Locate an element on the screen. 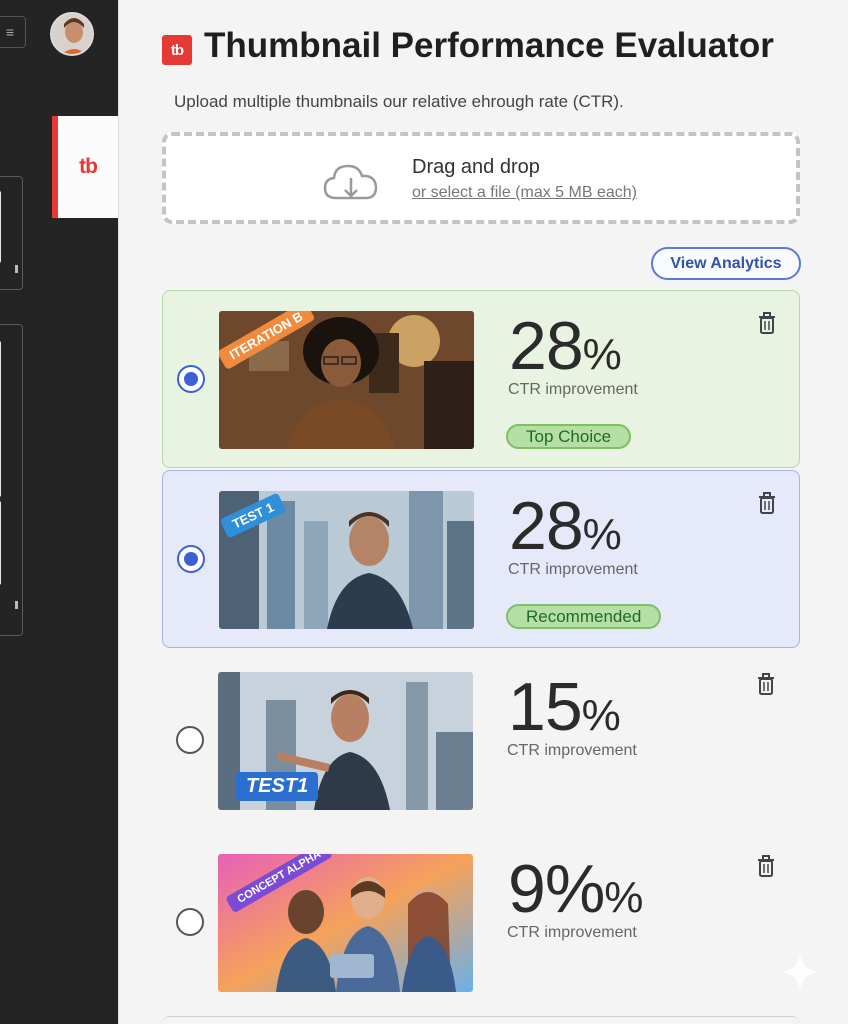 The width and height of the screenshot is (848, 1024). status-badge: Top Choice is located at coordinates (569, 436).